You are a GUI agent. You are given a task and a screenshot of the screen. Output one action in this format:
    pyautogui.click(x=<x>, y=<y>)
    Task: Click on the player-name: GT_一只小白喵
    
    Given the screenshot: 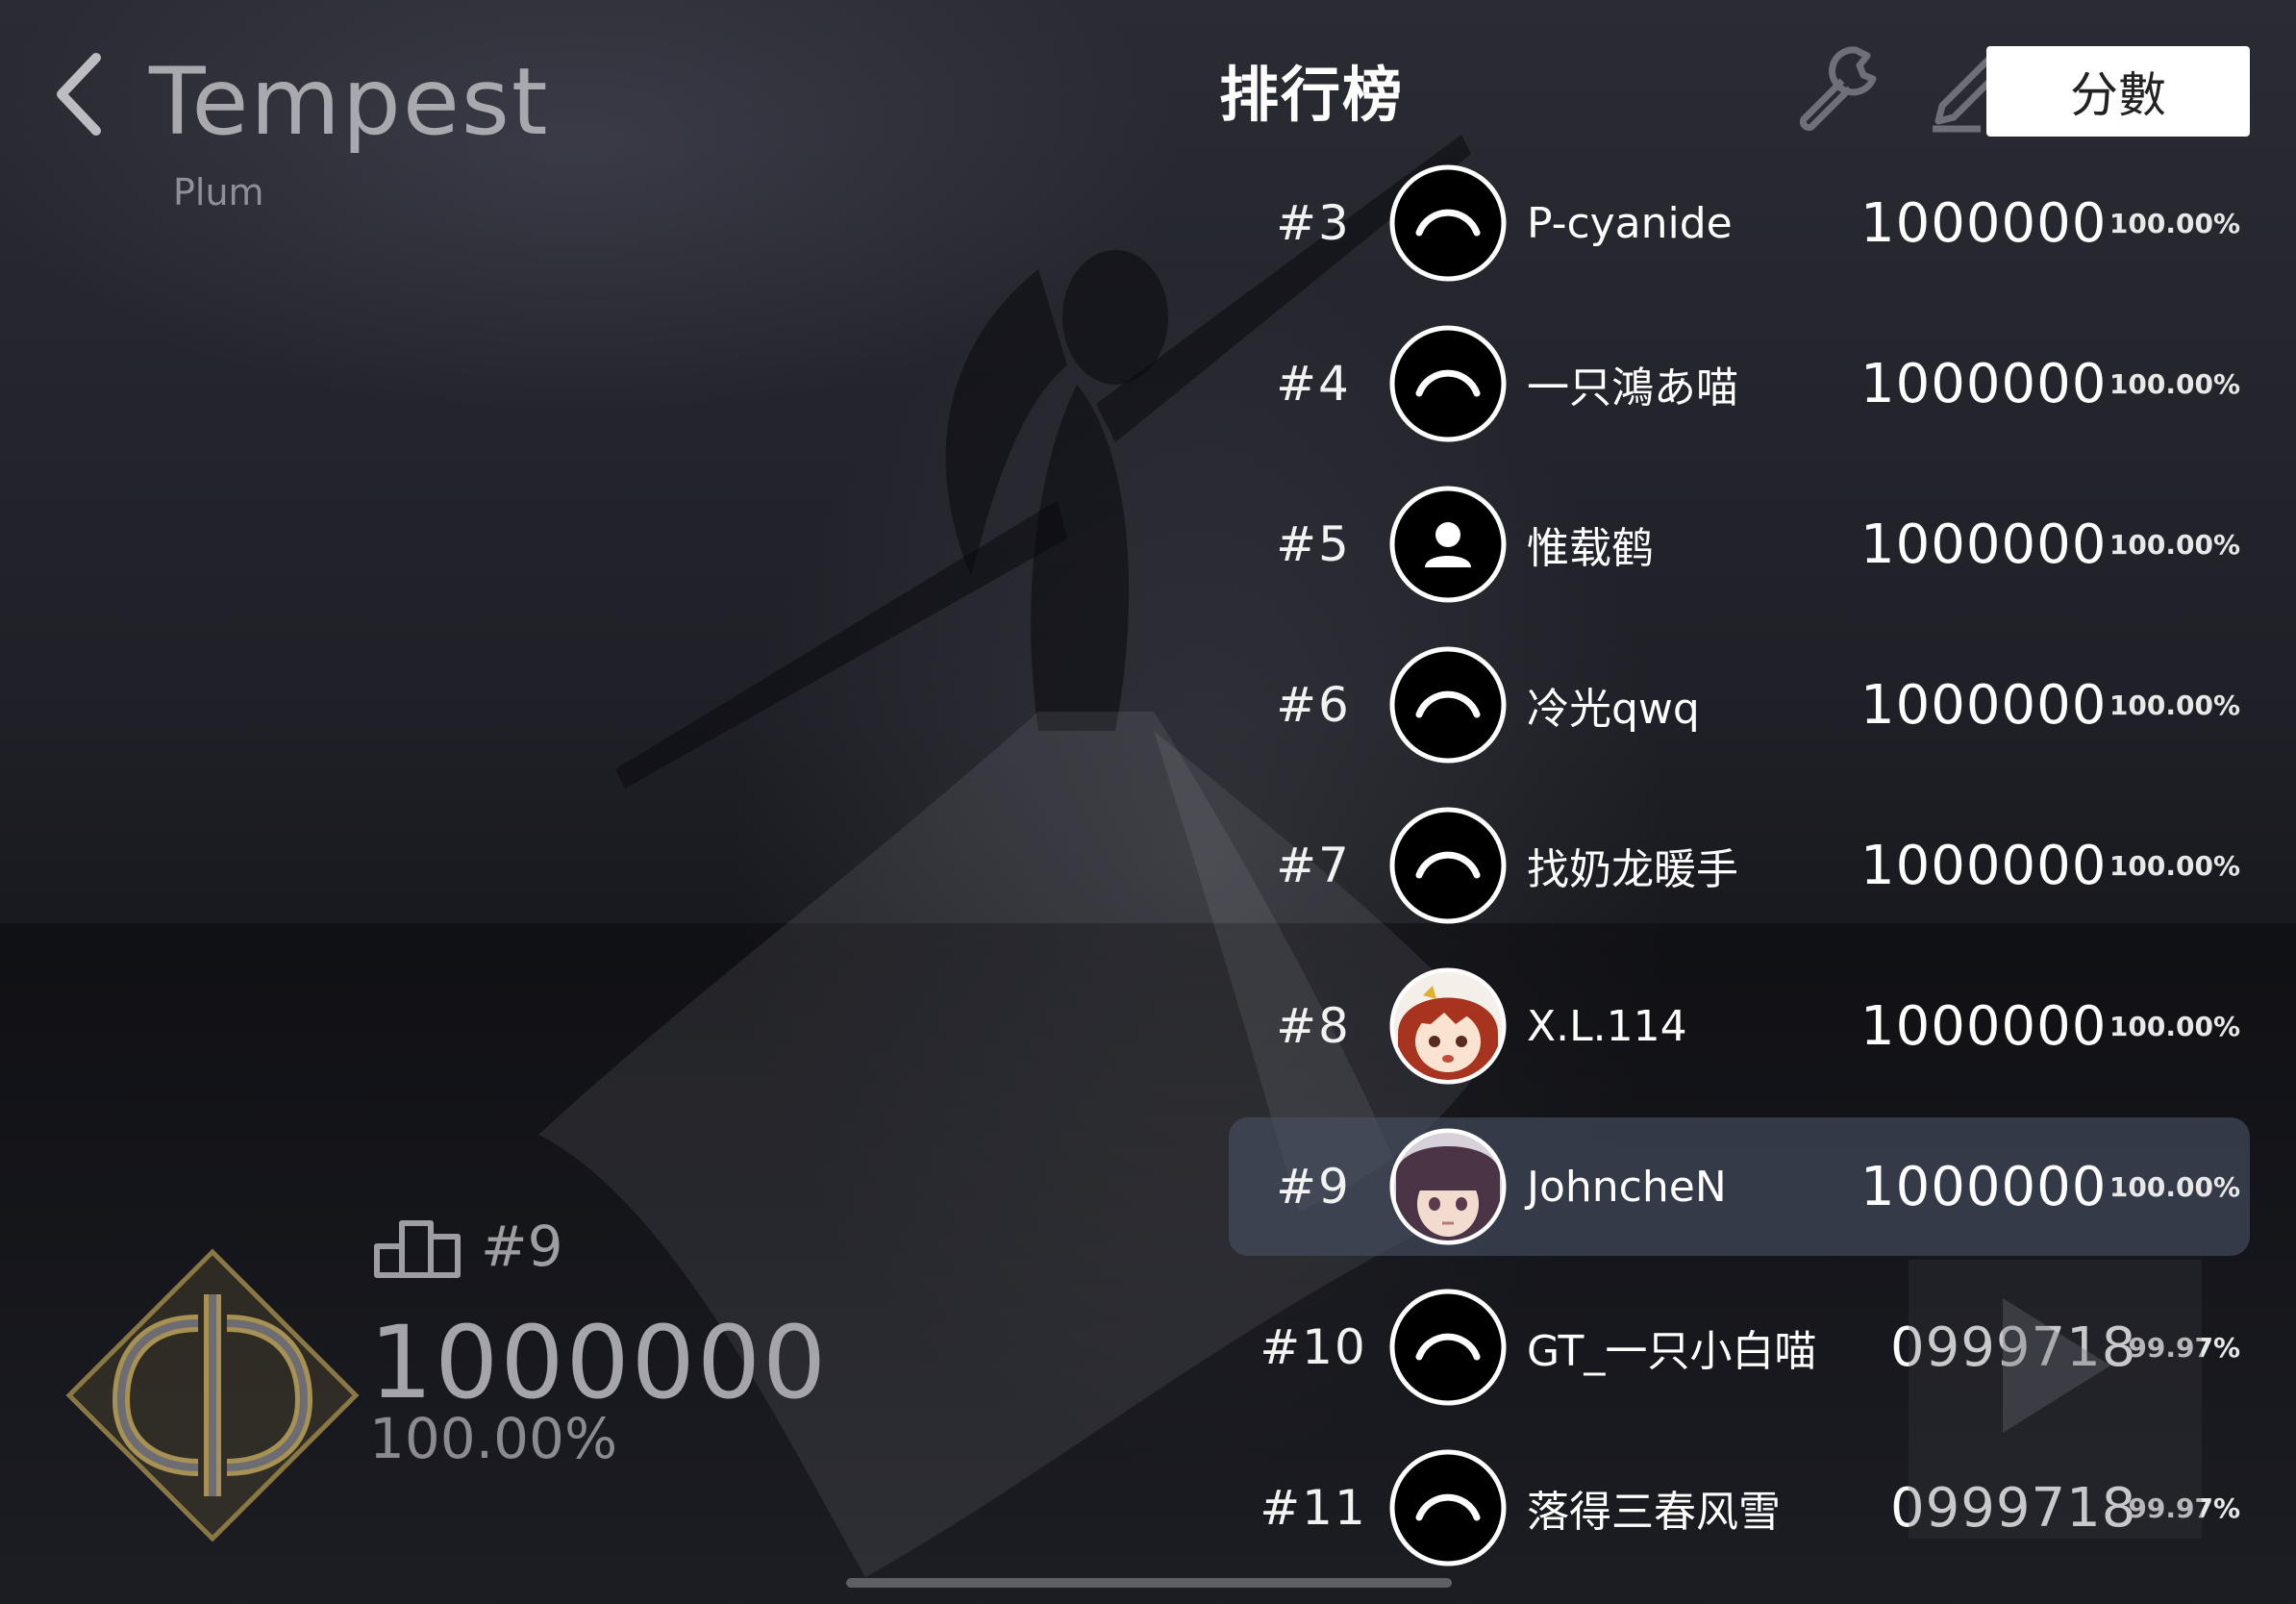 What is the action you would take?
    pyautogui.click(x=1672, y=1351)
    